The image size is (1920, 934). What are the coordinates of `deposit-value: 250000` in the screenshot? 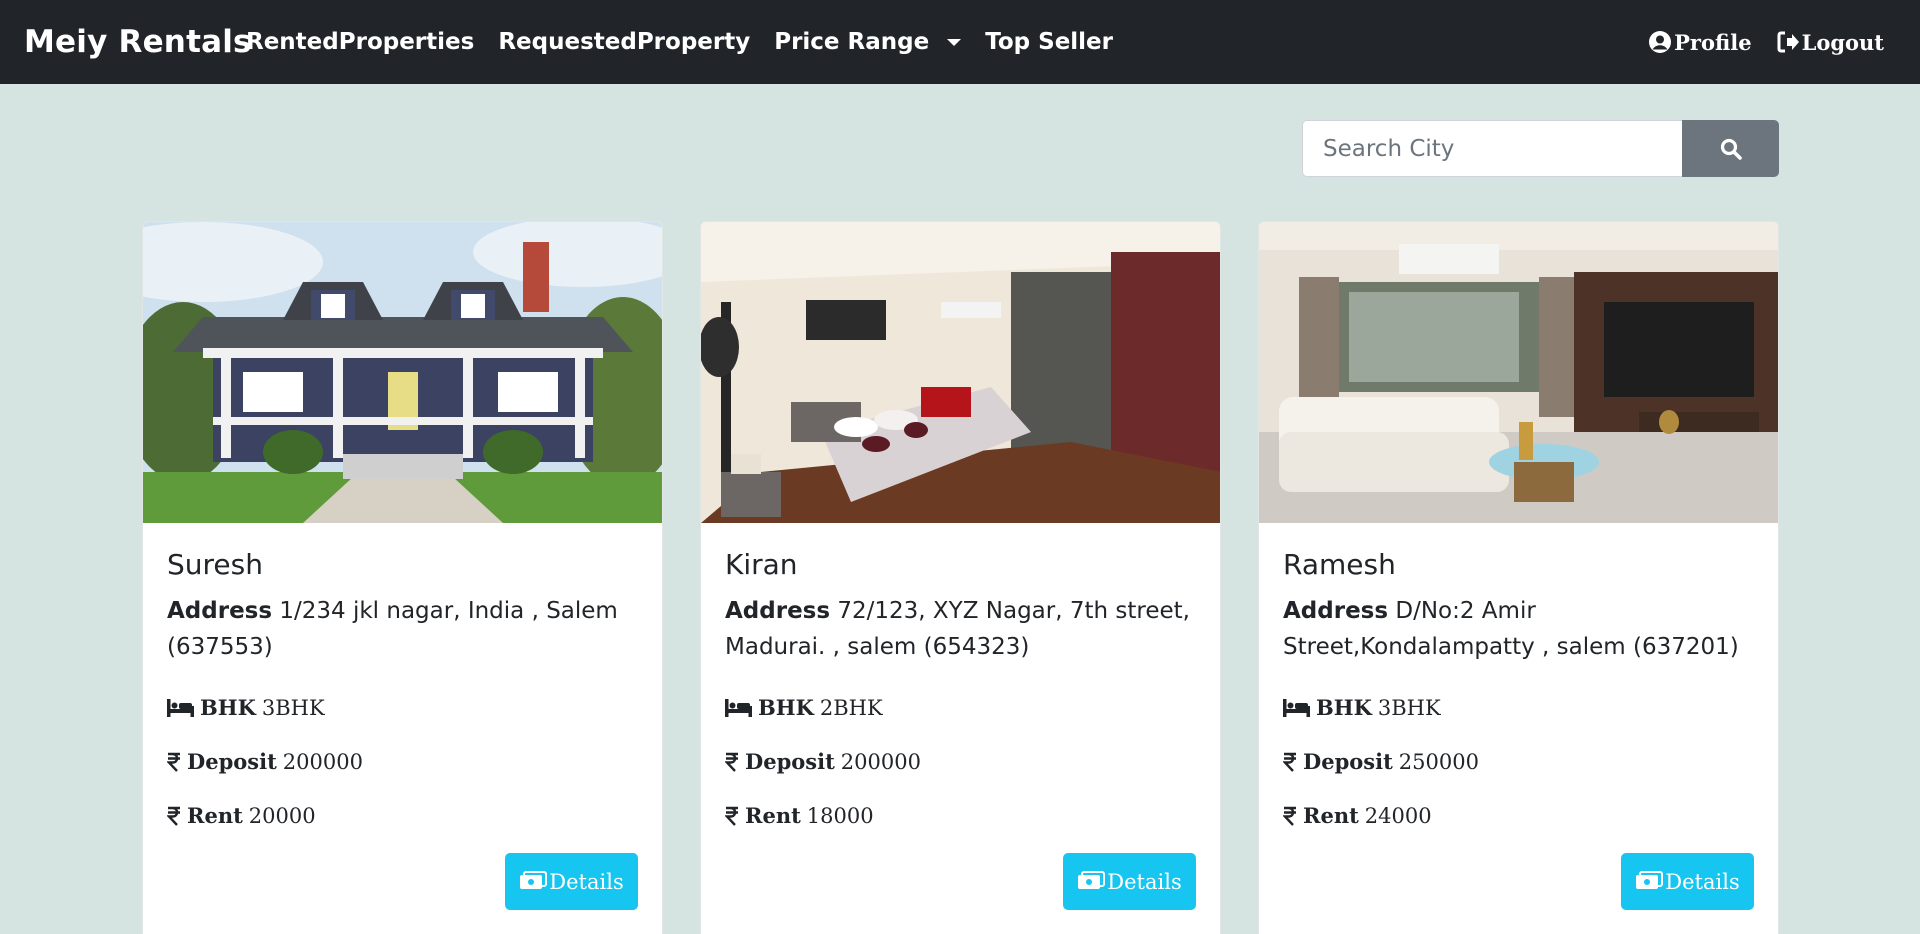 It's located at (1438, 761).